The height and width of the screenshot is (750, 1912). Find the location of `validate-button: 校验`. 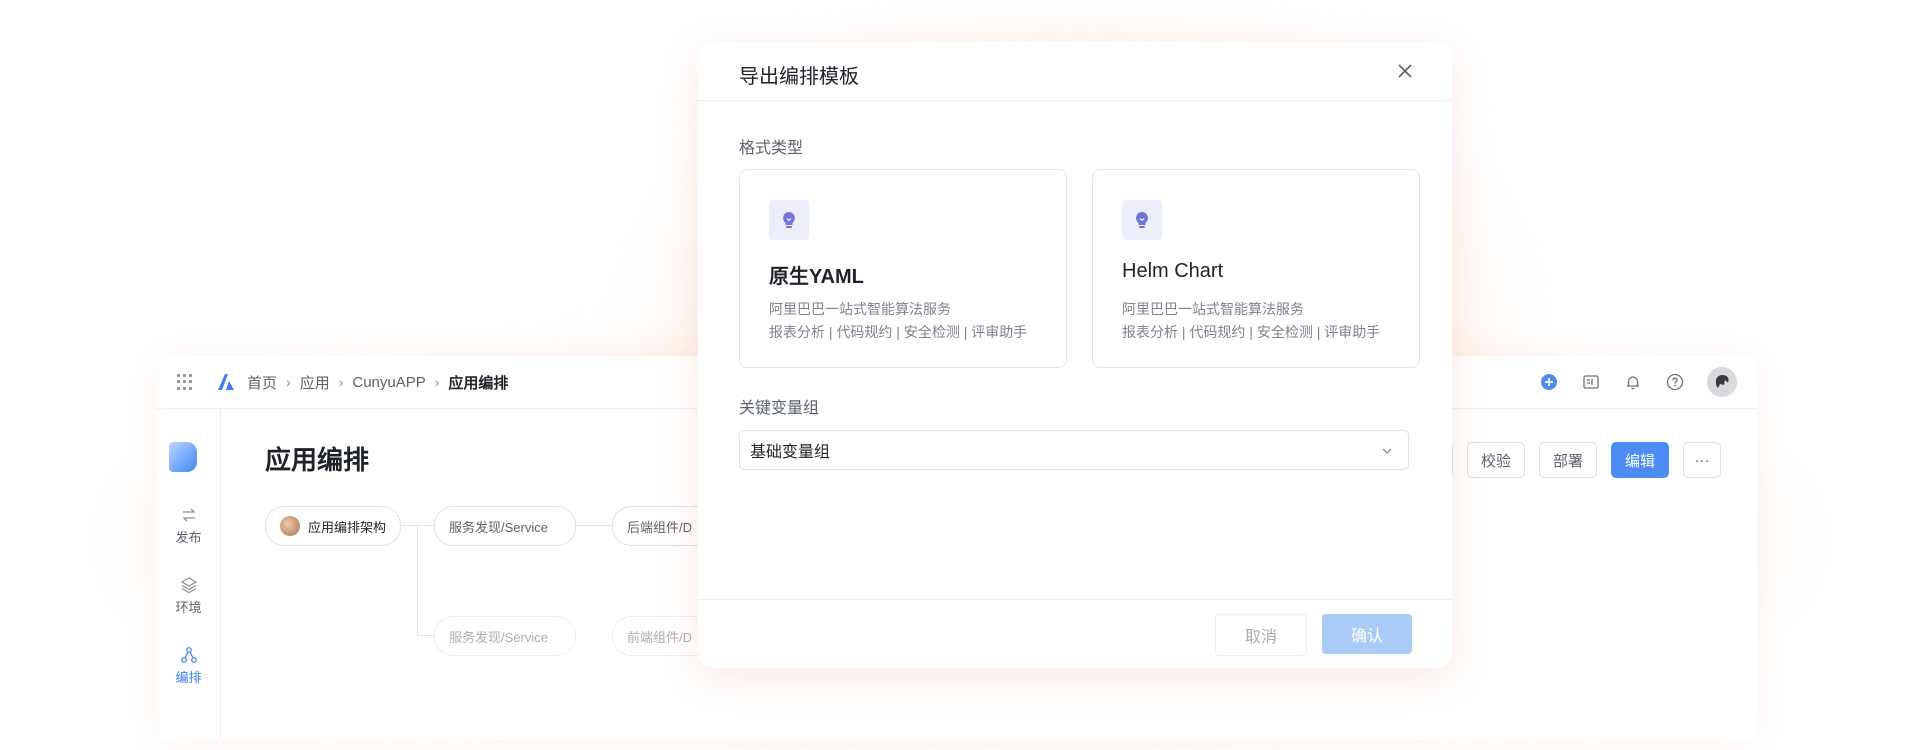

validate-button: 校验 is located at coordinates (1495, 460).